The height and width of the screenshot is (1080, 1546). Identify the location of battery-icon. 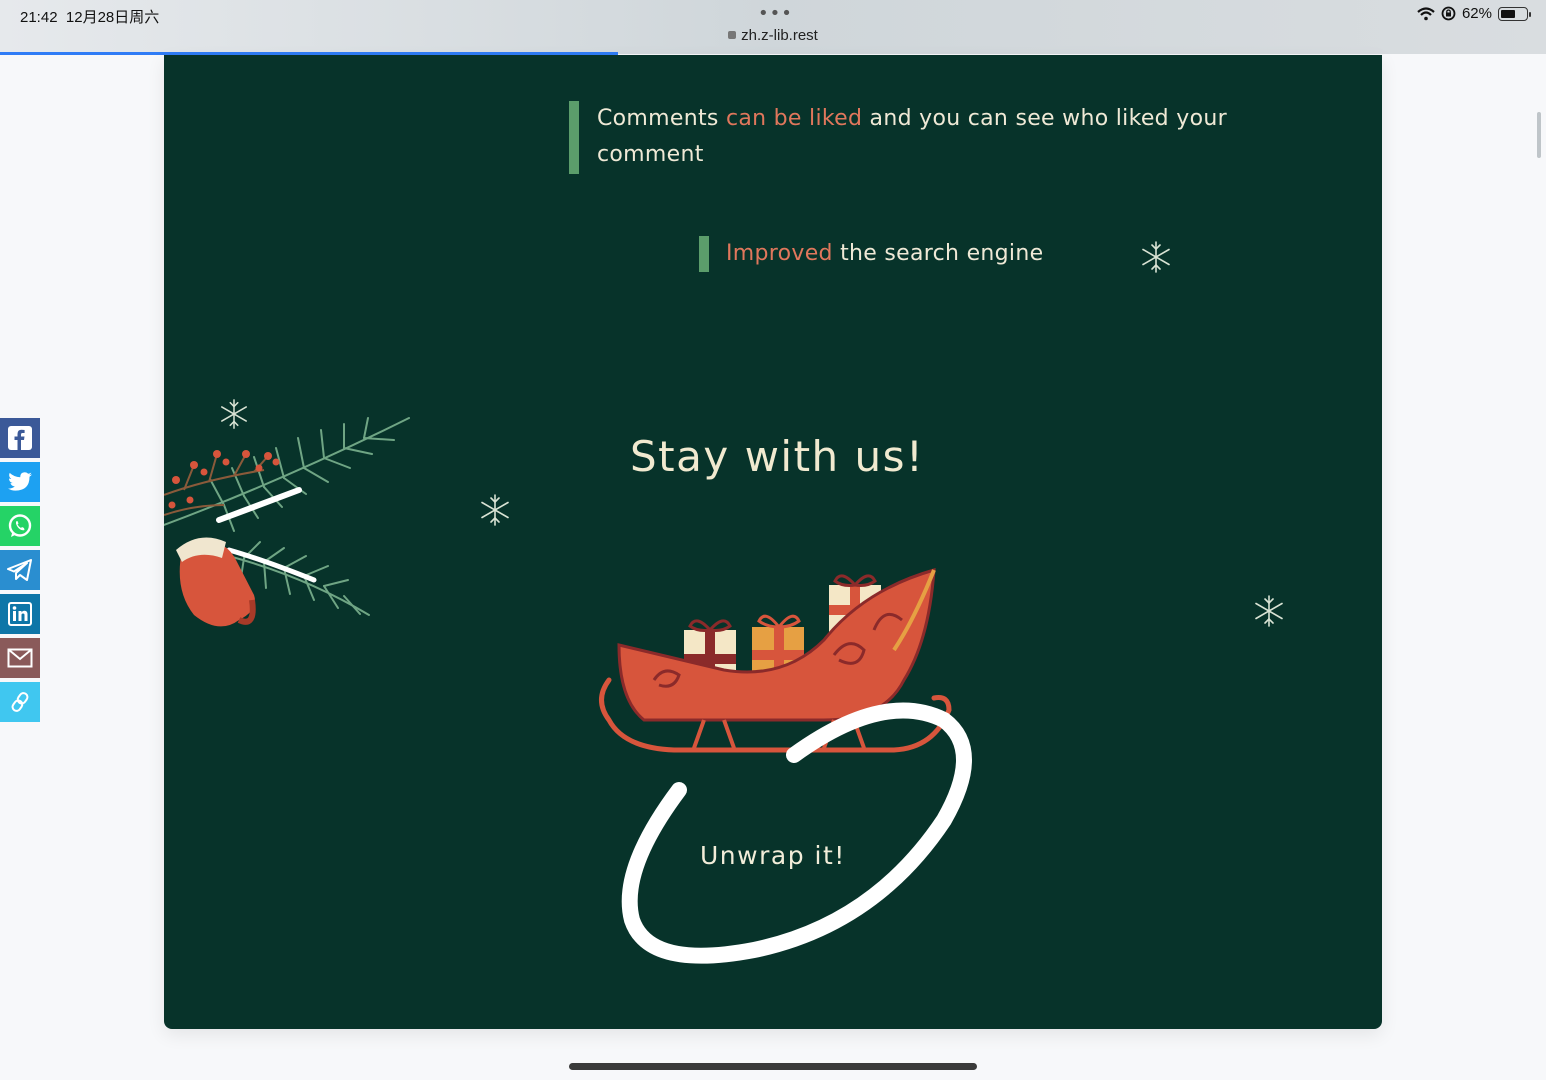
(1514, 13).